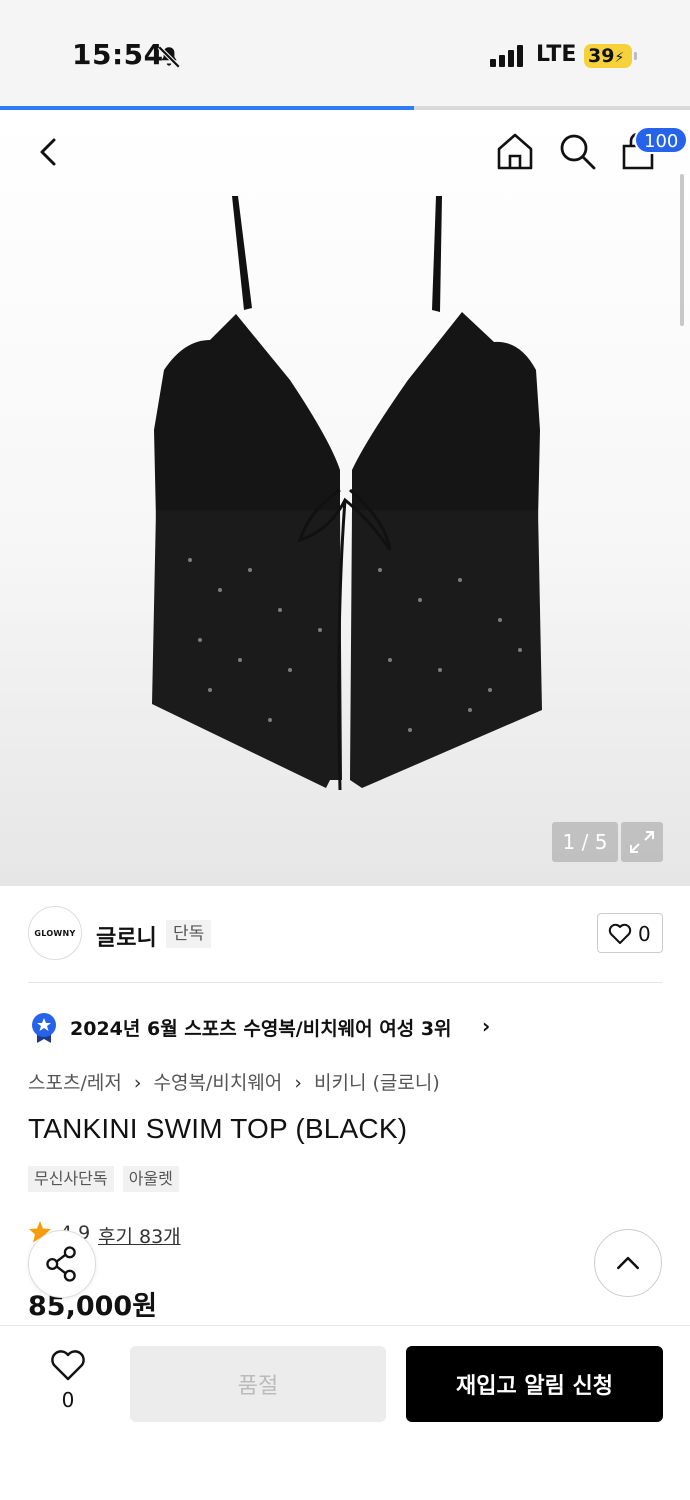 This screenshot has width=690, height=1500. I want to click on scroll-top-icon, so click(628, 1263).